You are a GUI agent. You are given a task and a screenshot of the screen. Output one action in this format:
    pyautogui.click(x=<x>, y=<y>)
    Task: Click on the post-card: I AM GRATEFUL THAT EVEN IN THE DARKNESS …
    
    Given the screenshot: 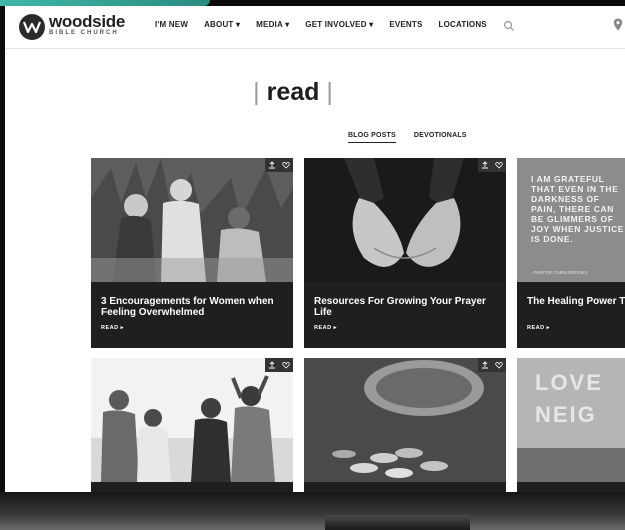 What is the action you would take?
    pyautogui.click(x=571, y=253)
    